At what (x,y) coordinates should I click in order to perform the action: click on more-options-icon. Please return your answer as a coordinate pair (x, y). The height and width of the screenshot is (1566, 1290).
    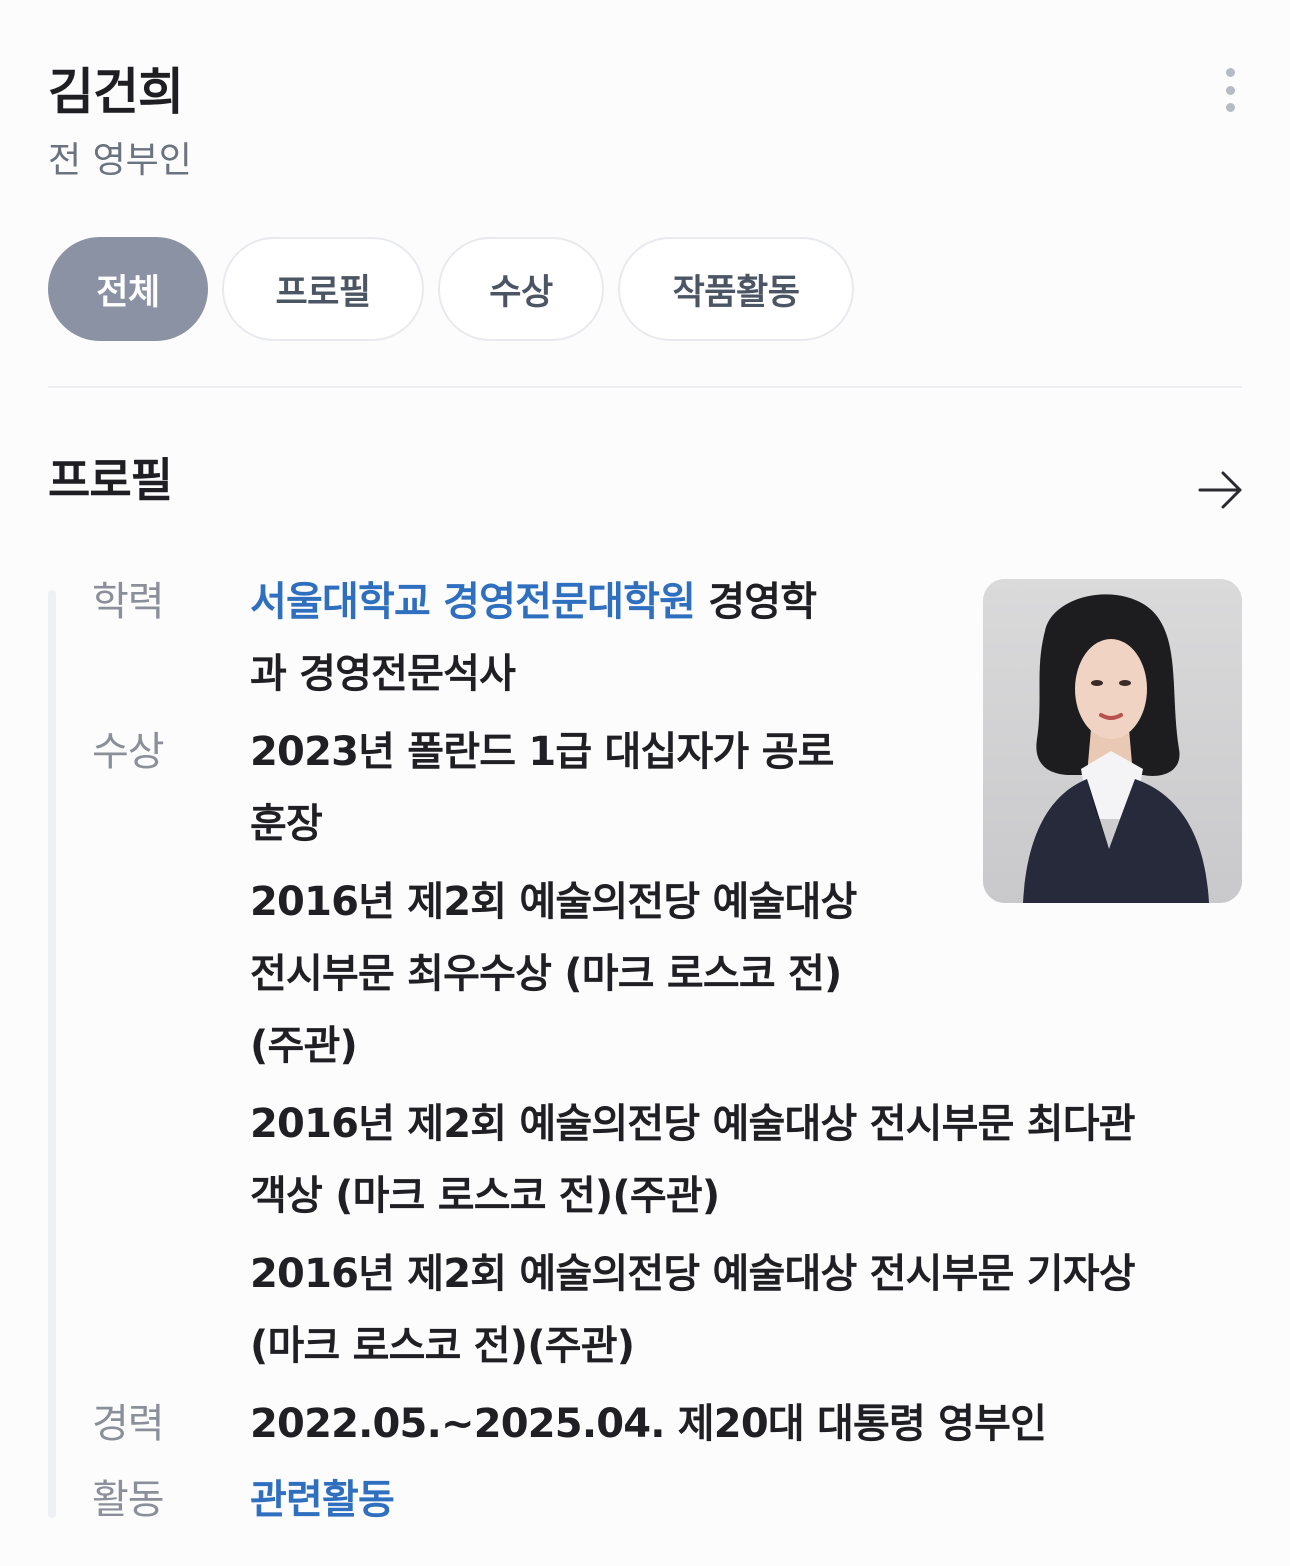
    Looking at the image, I should click on (1230, 90).